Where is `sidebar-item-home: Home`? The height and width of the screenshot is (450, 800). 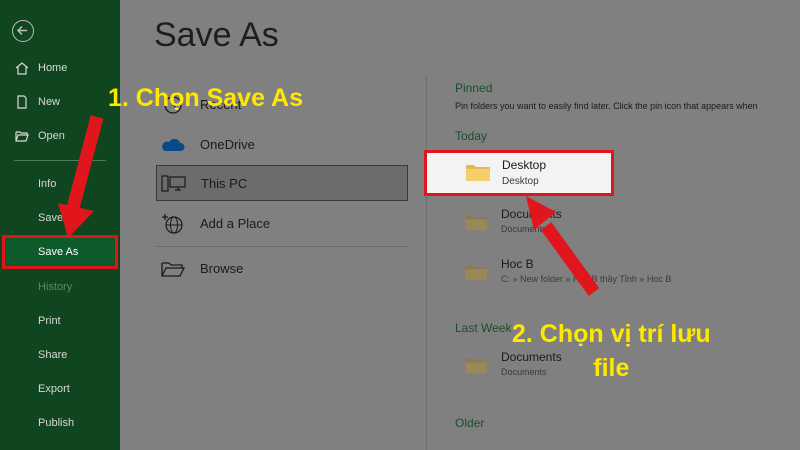 sidebar-item-home: Home is located at coordinates (60, 68).